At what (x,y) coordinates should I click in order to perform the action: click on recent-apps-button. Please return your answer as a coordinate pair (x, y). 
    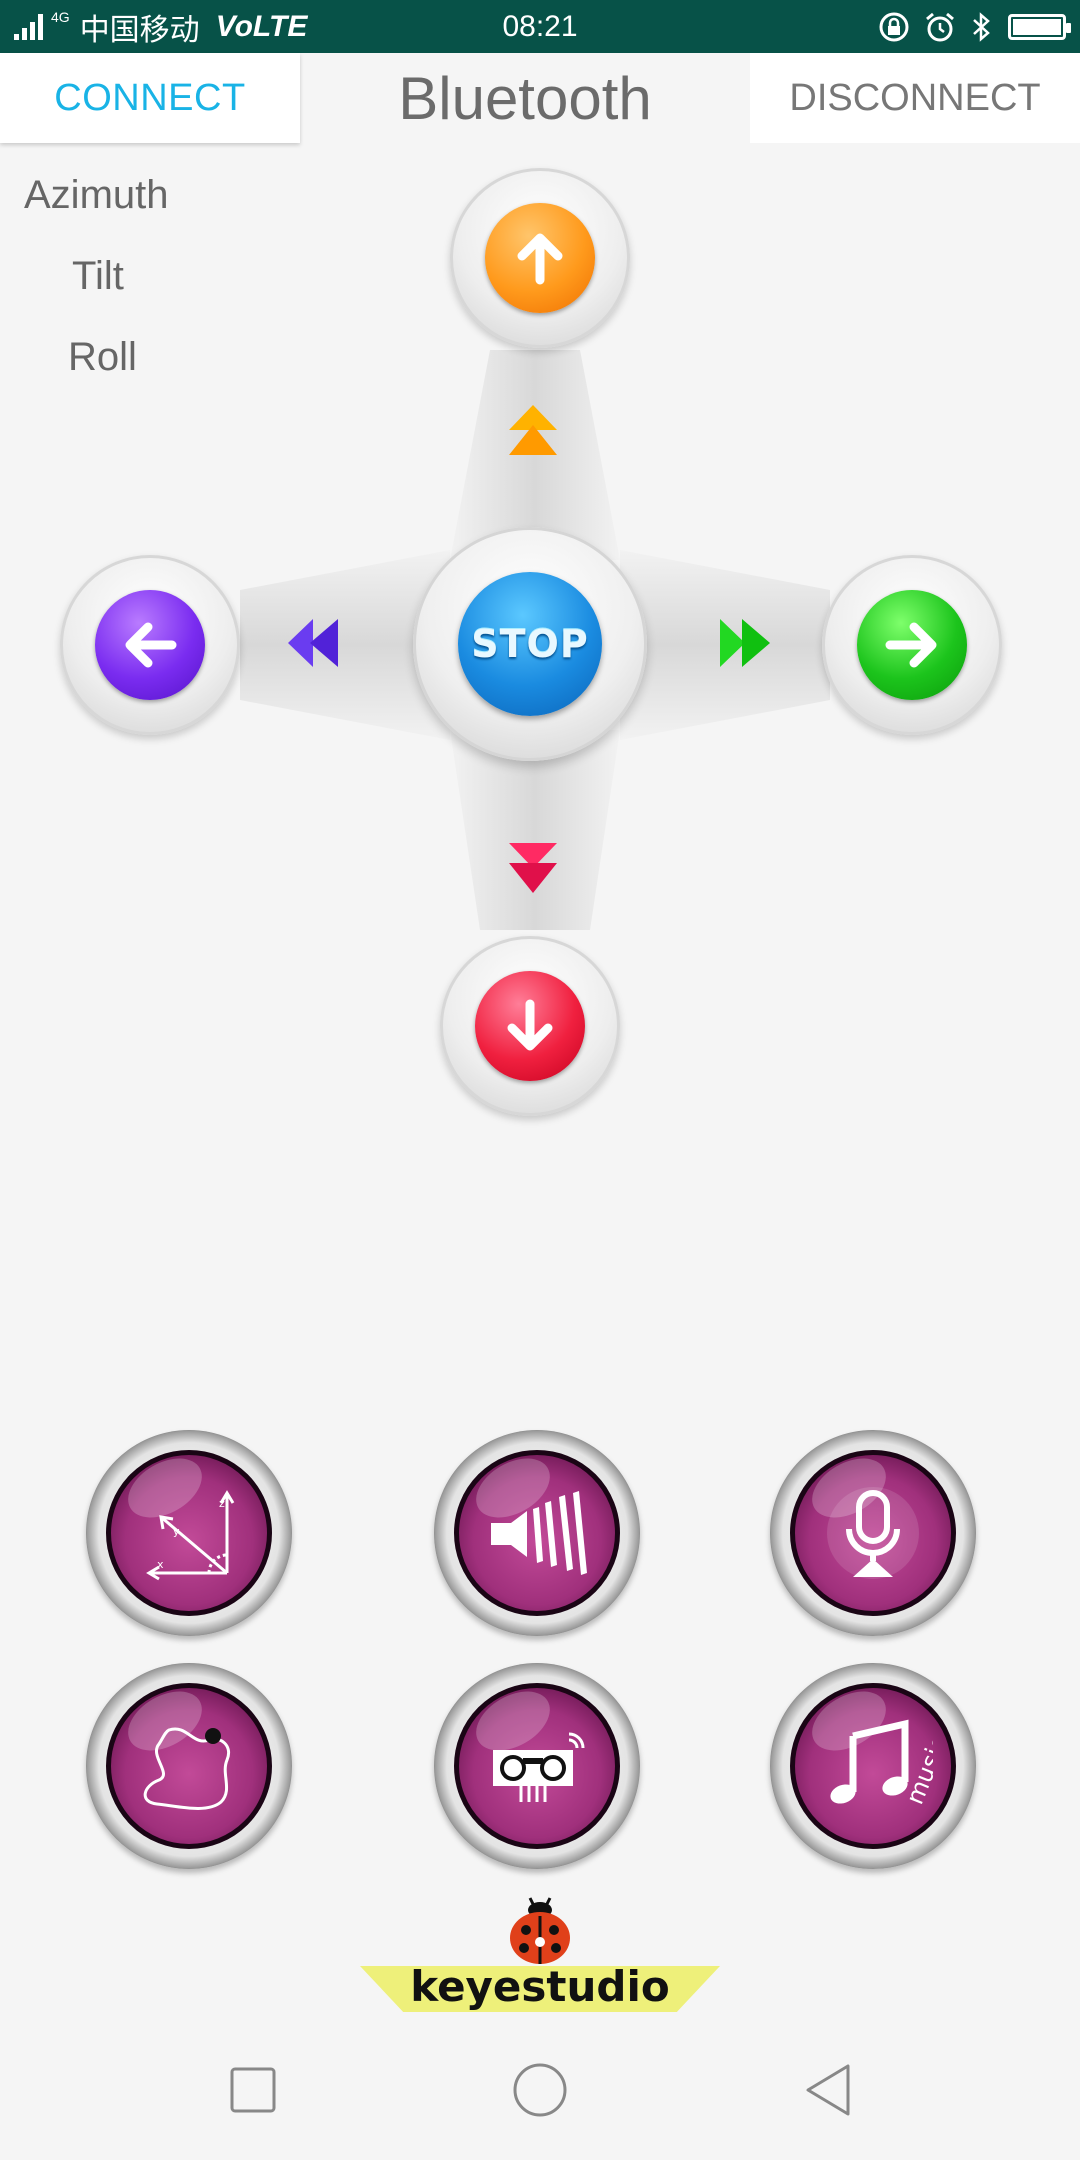
    Looking at the image, I should click on (253, 2090).